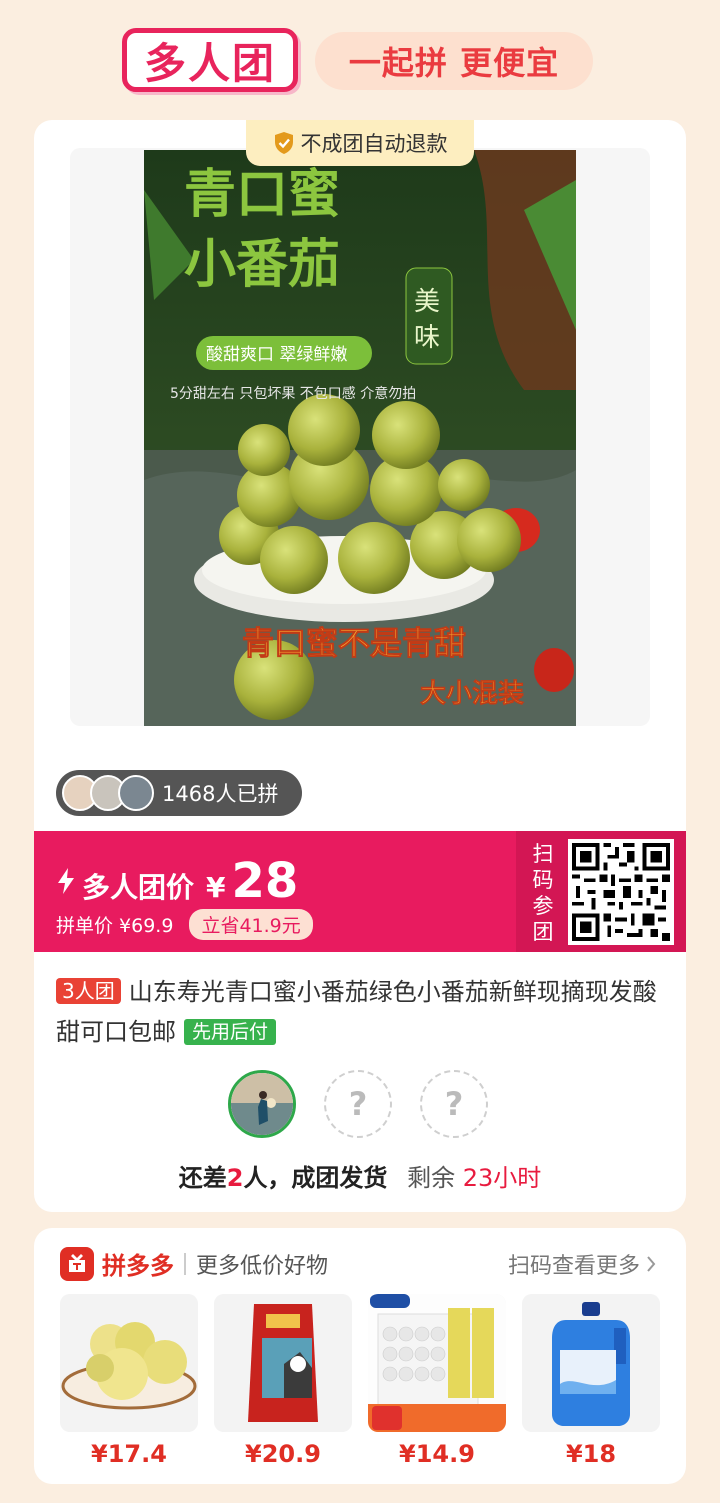  I want to click on scan-more-label: 扫码查看更多, so click(573, 1266).